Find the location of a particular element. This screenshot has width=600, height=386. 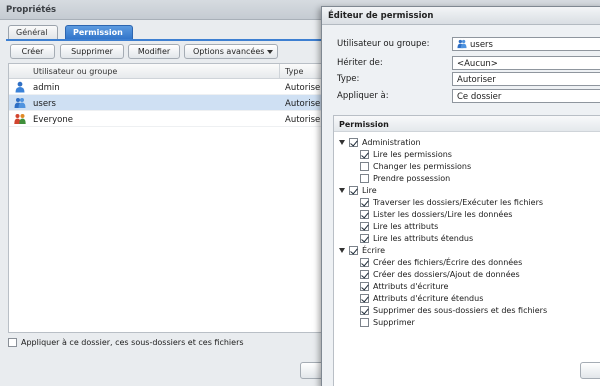

chevron-down-icon is located at coordinates (270, 52).